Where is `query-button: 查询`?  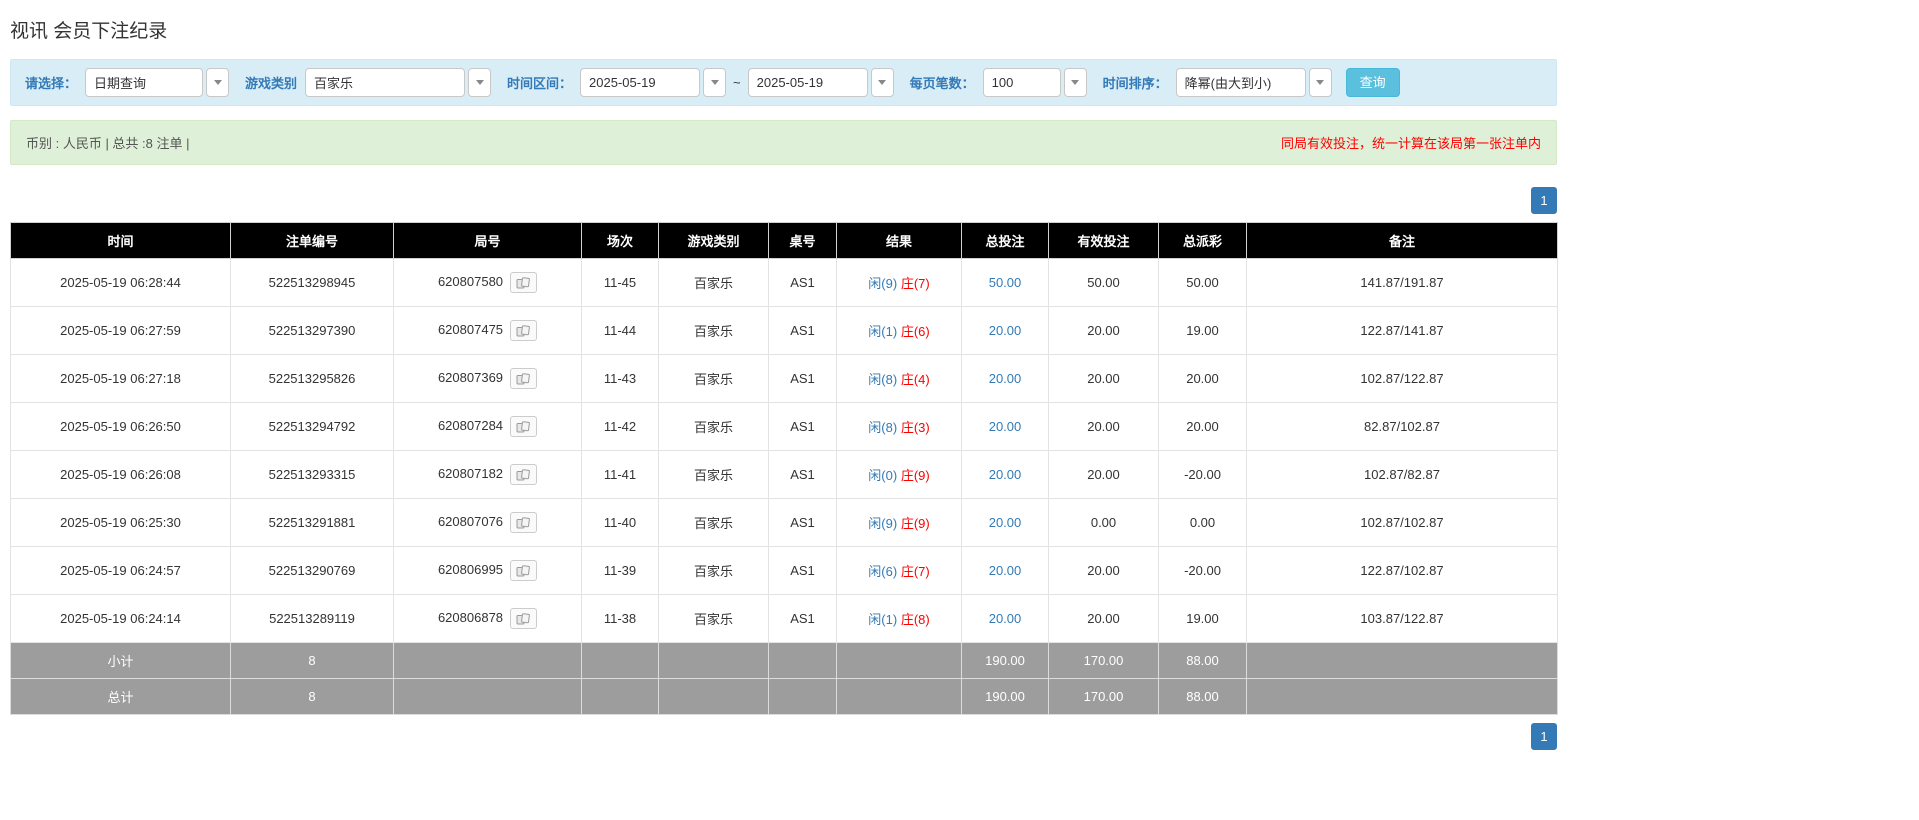
query-button: 查询 is located at coordinates (1372, 82).